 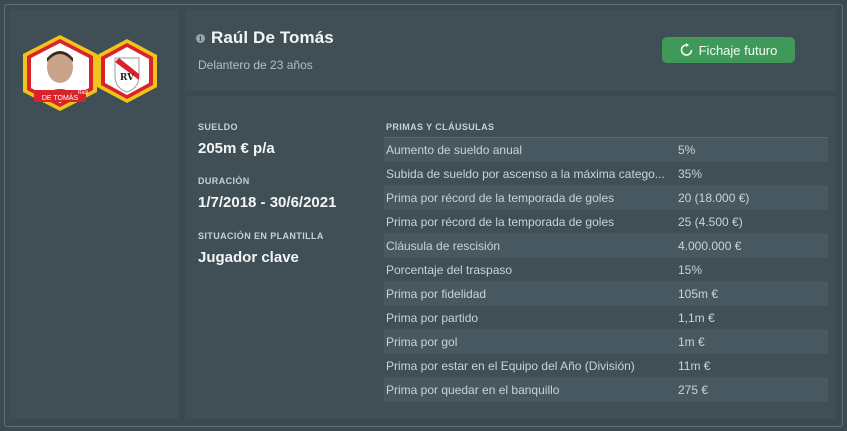 I want to click on clause-value: 25 (4.500 €), so click(x=710, y=221).